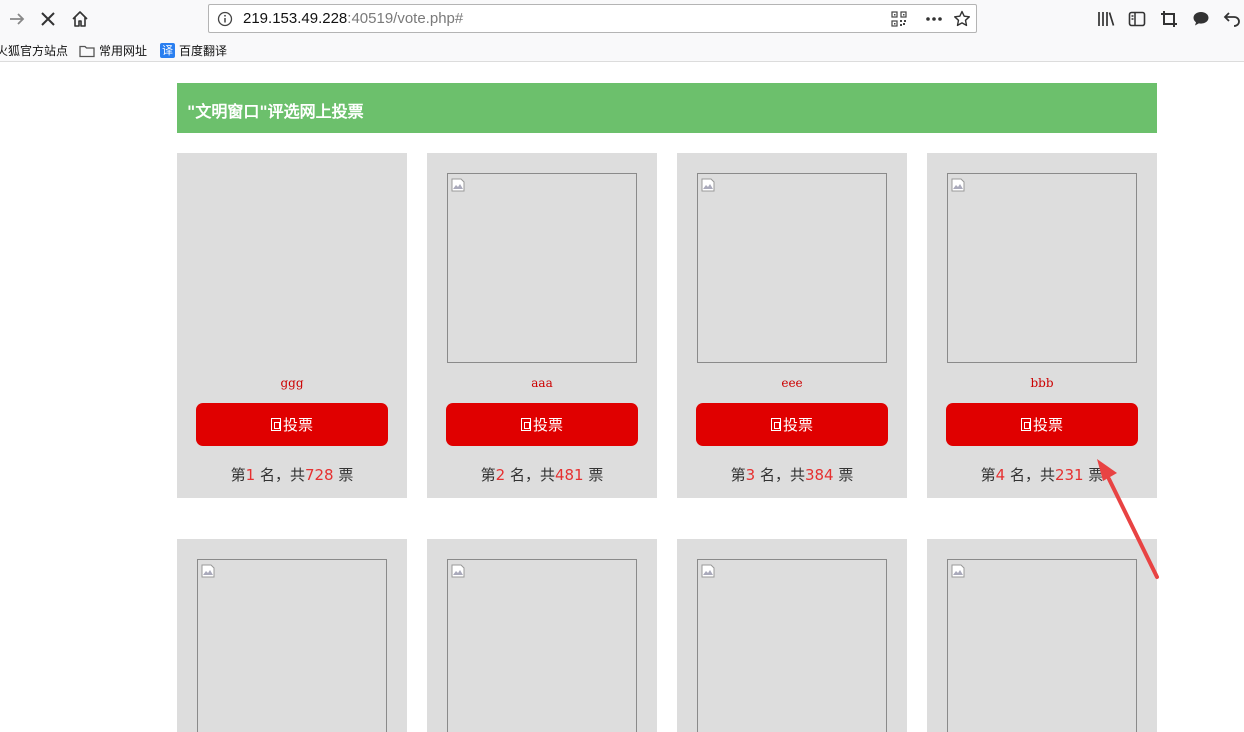 Image resolution: width=1244 pixels, height=732 pixels. I want to click on rank-text: 第2 名，共481 票, so click(542, 474).